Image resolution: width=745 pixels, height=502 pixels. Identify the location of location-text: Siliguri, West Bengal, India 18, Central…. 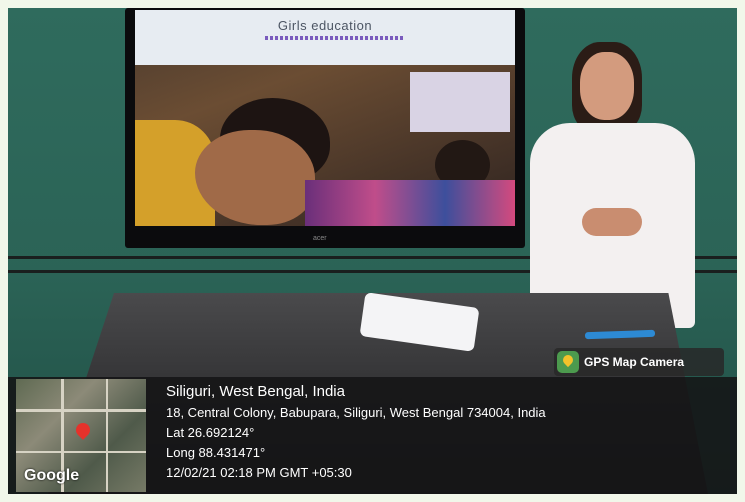
(356, 434).